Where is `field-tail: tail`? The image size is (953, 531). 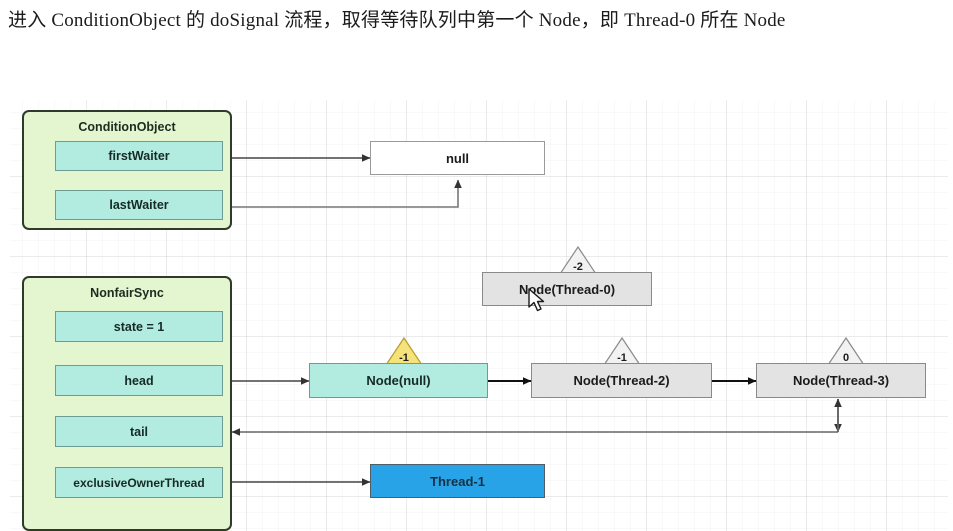
field-tail: tail is located at coordinates (139, 431).